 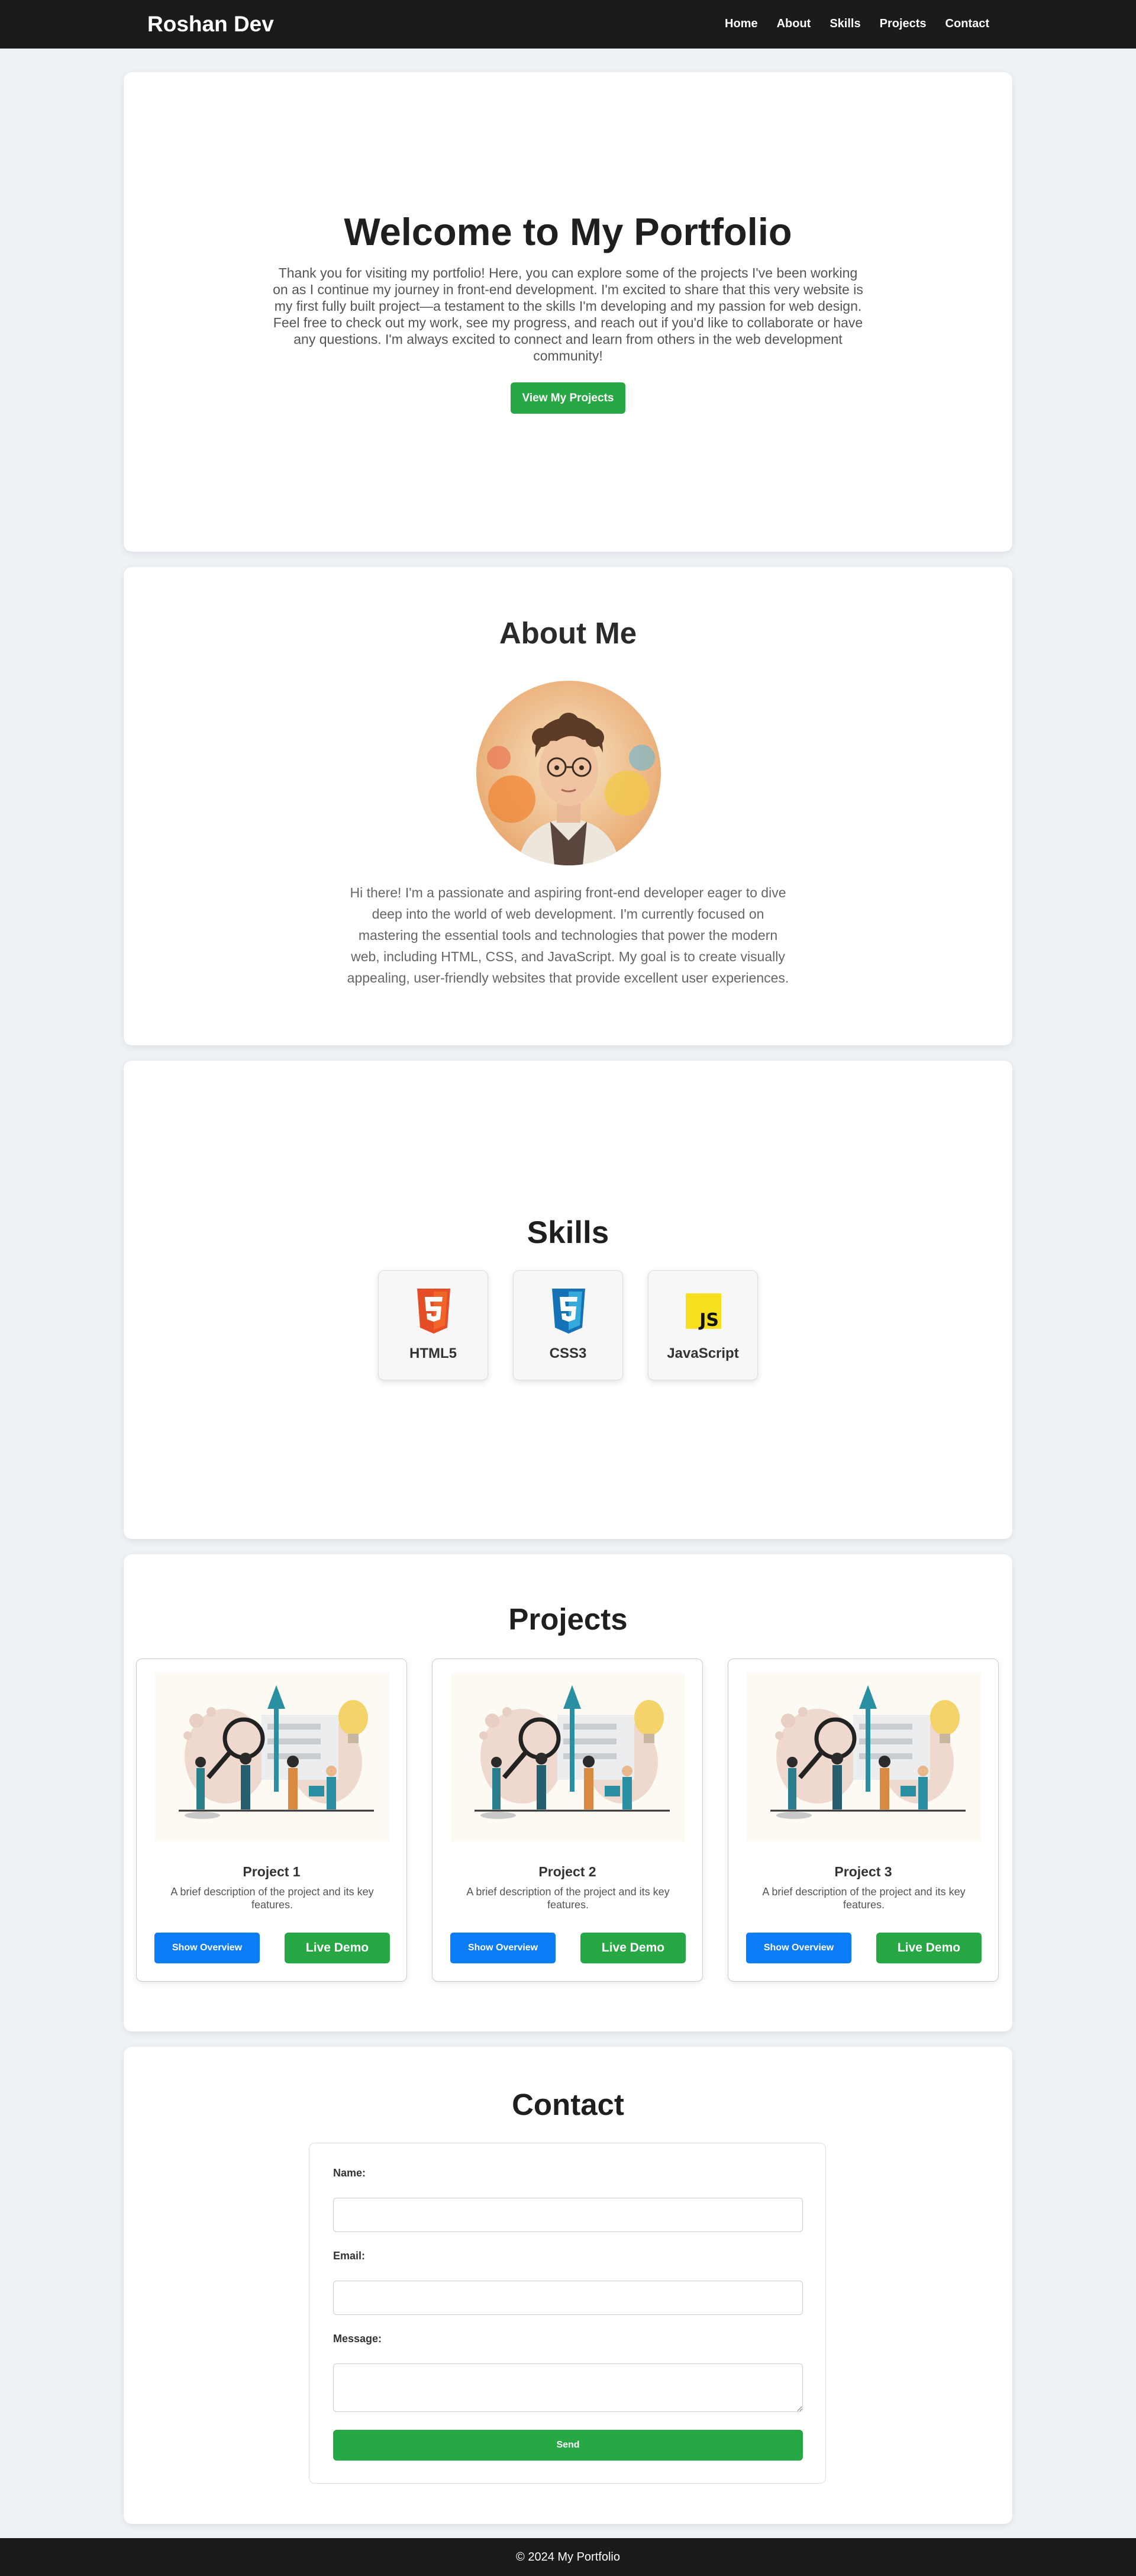 What do you see at coordinates (845, 24) in the screenshot?
I see `nav-link-skills: Skills` at bounding box center [845, 24].